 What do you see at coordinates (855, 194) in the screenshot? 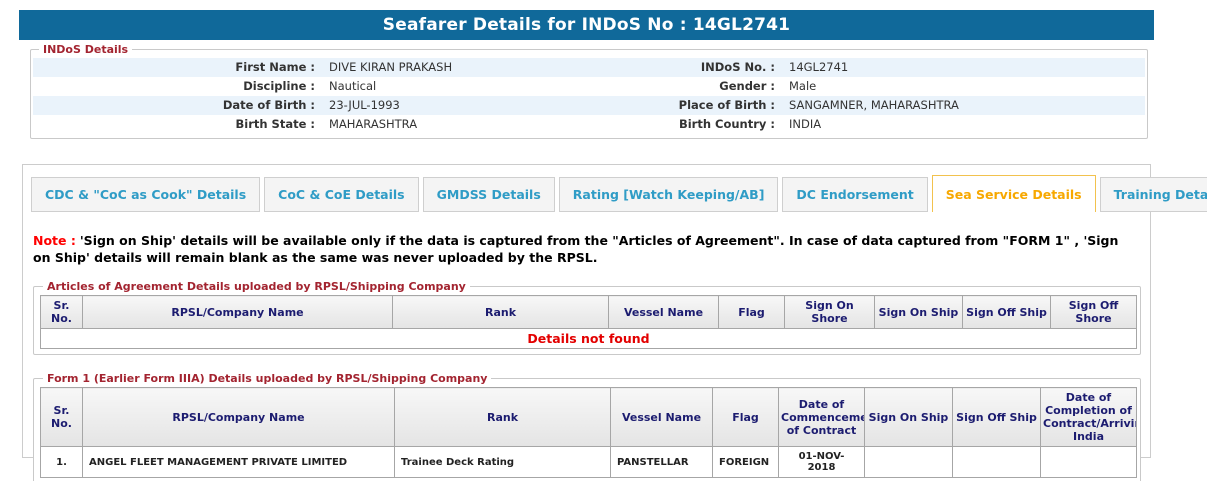
I see `tab-dc-endorsement: DC Endorsement` at bounding box center [855, 194].